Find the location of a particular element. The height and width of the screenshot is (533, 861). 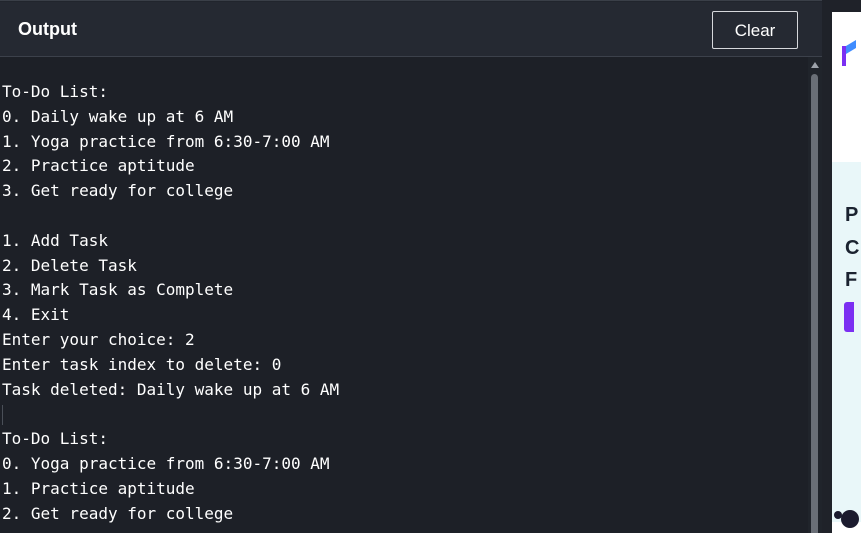

console-line: 2. Practice aptitude is located at coordinates (98, 166).